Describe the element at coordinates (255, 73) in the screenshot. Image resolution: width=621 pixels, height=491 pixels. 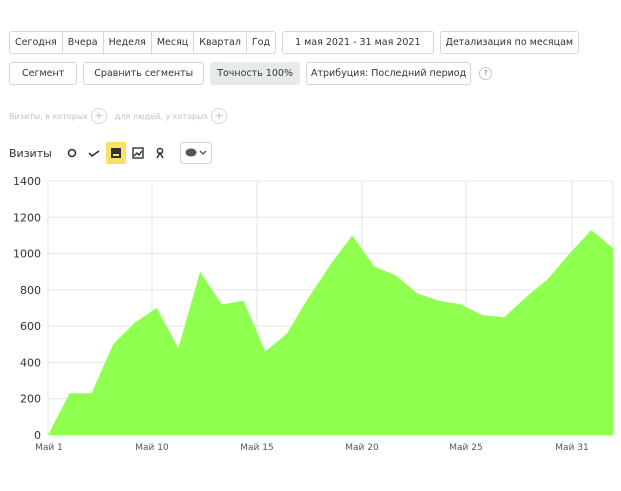
I see `accuracy-button: Точность 100%` at that location.